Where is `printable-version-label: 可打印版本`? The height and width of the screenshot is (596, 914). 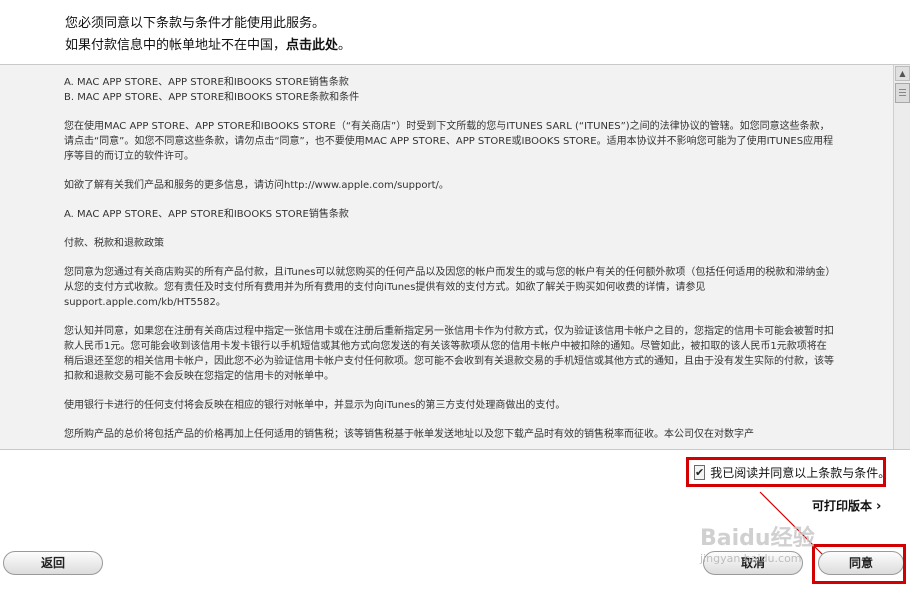 printable-version-label: 可打印版本 is located at coordinates (842, 506).